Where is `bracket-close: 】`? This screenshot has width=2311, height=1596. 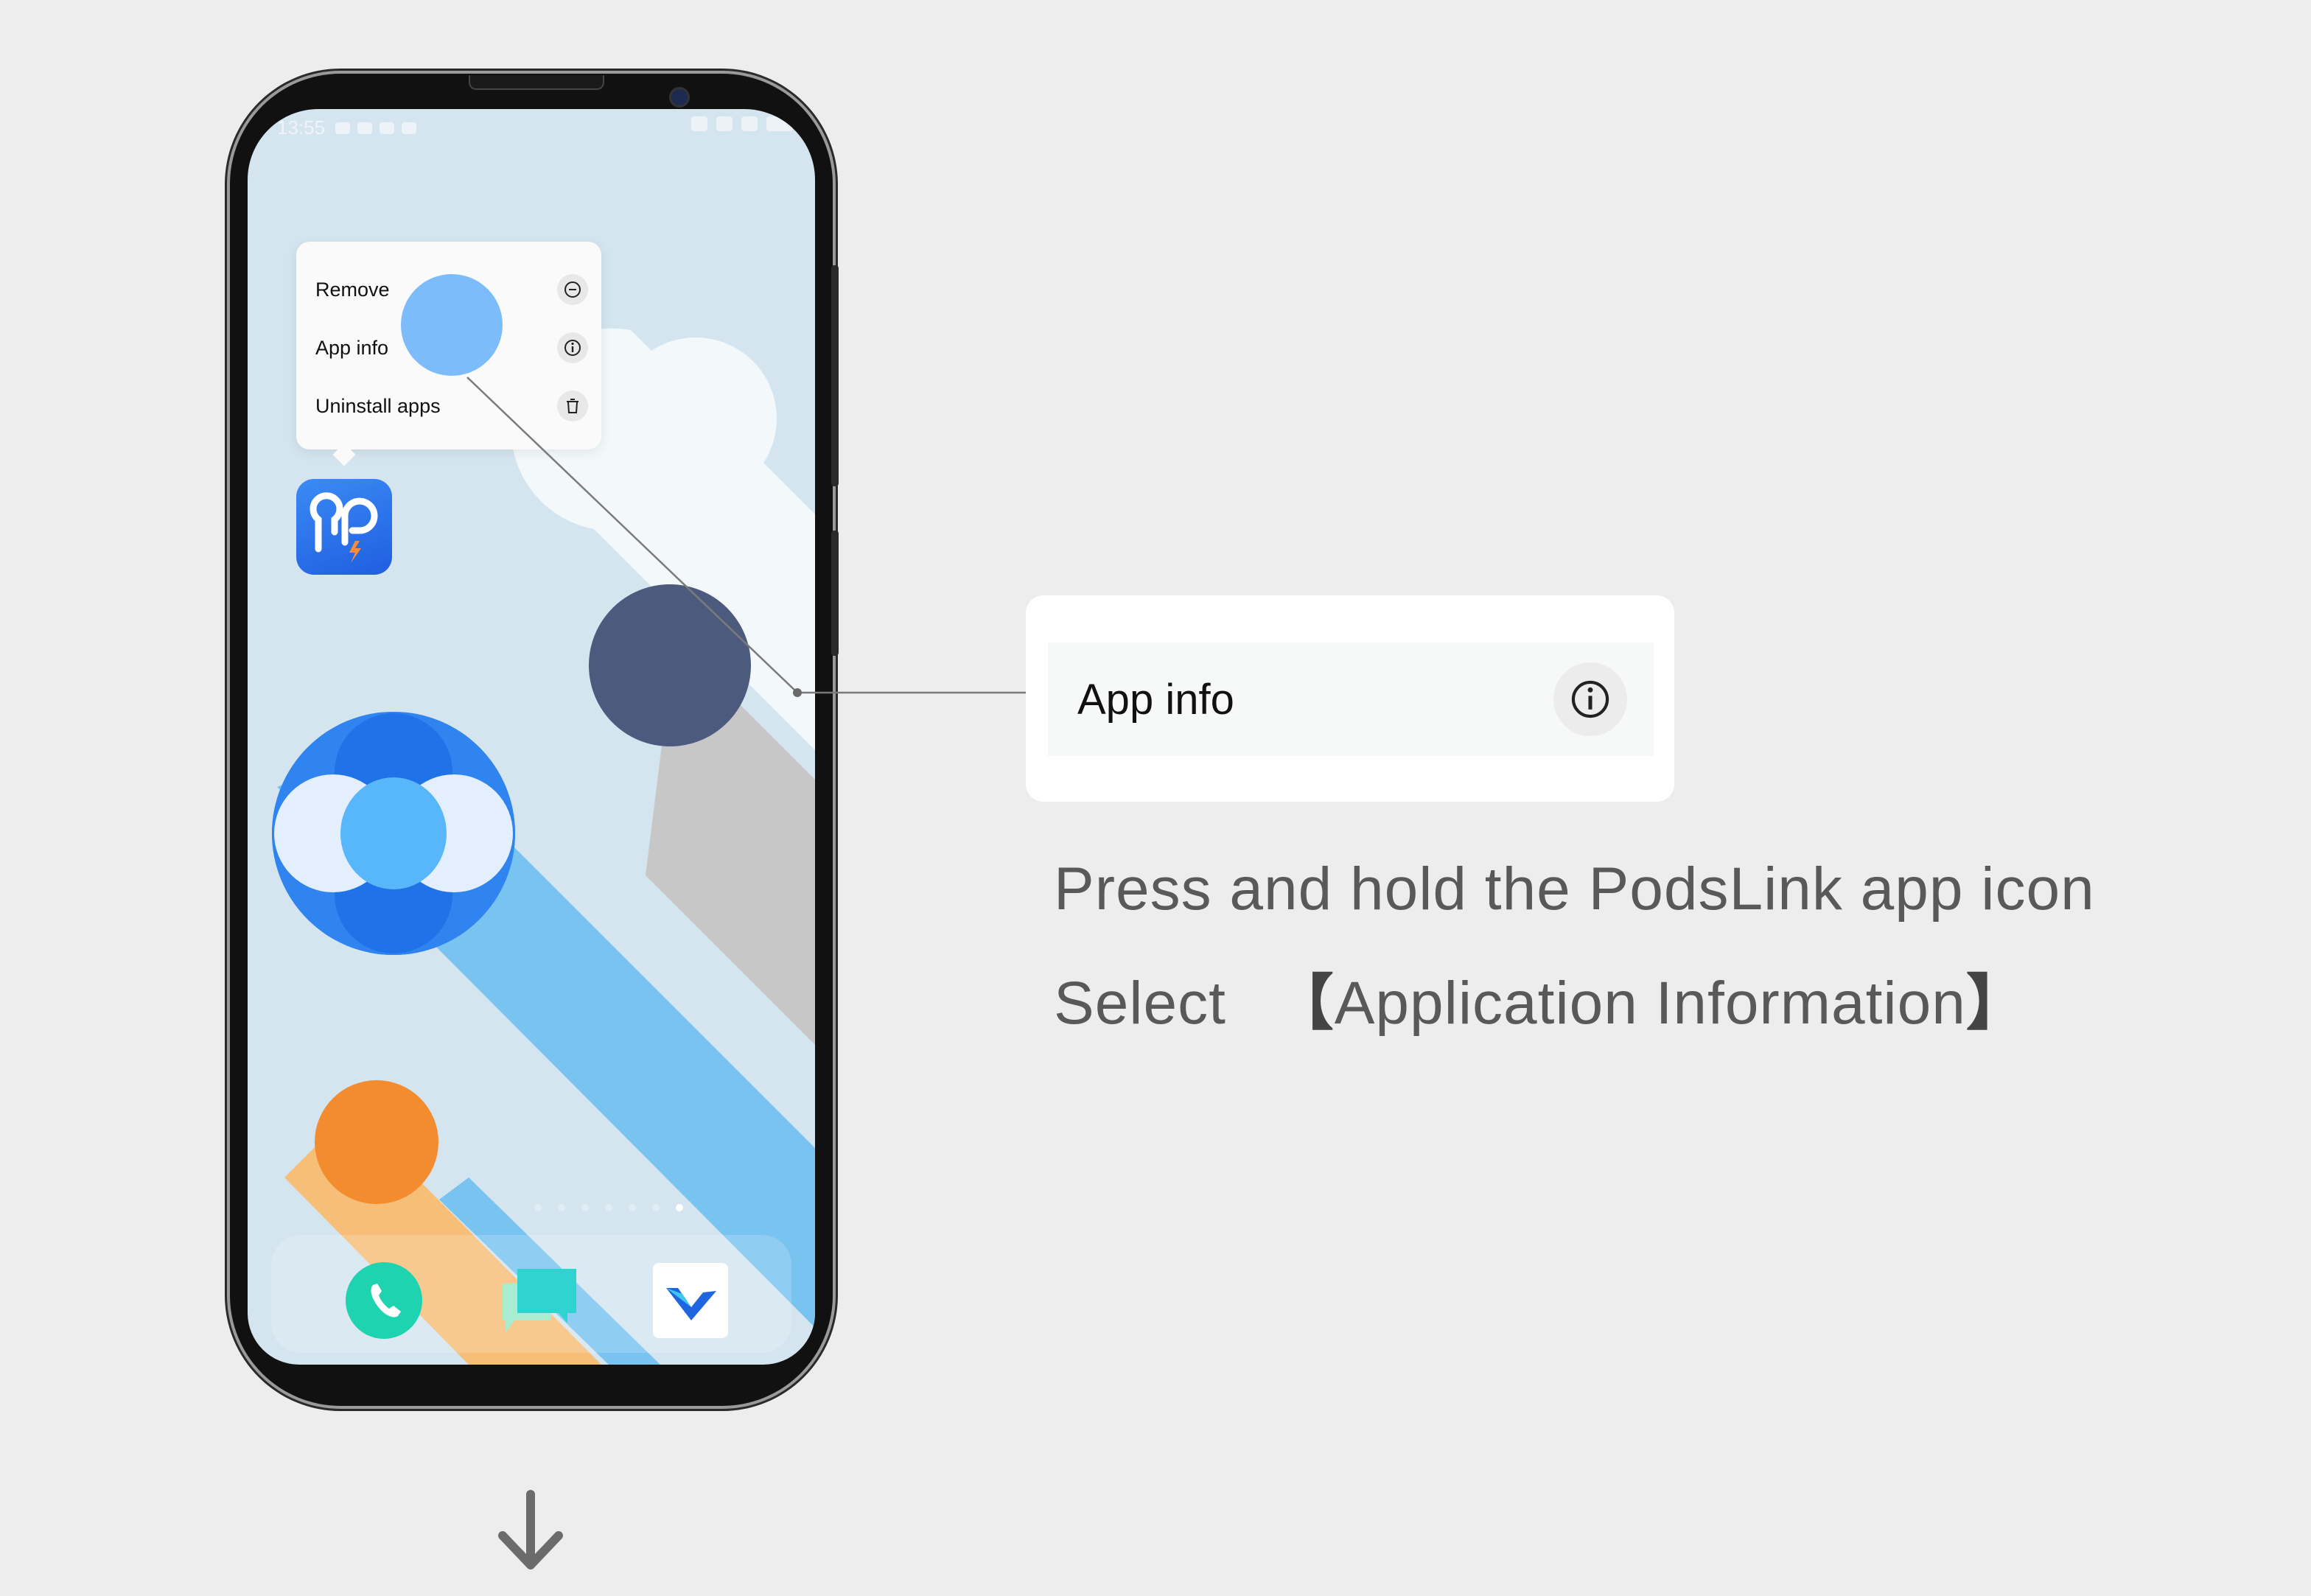 bracket-close: 】 is located at coordinates (1996, 1003).